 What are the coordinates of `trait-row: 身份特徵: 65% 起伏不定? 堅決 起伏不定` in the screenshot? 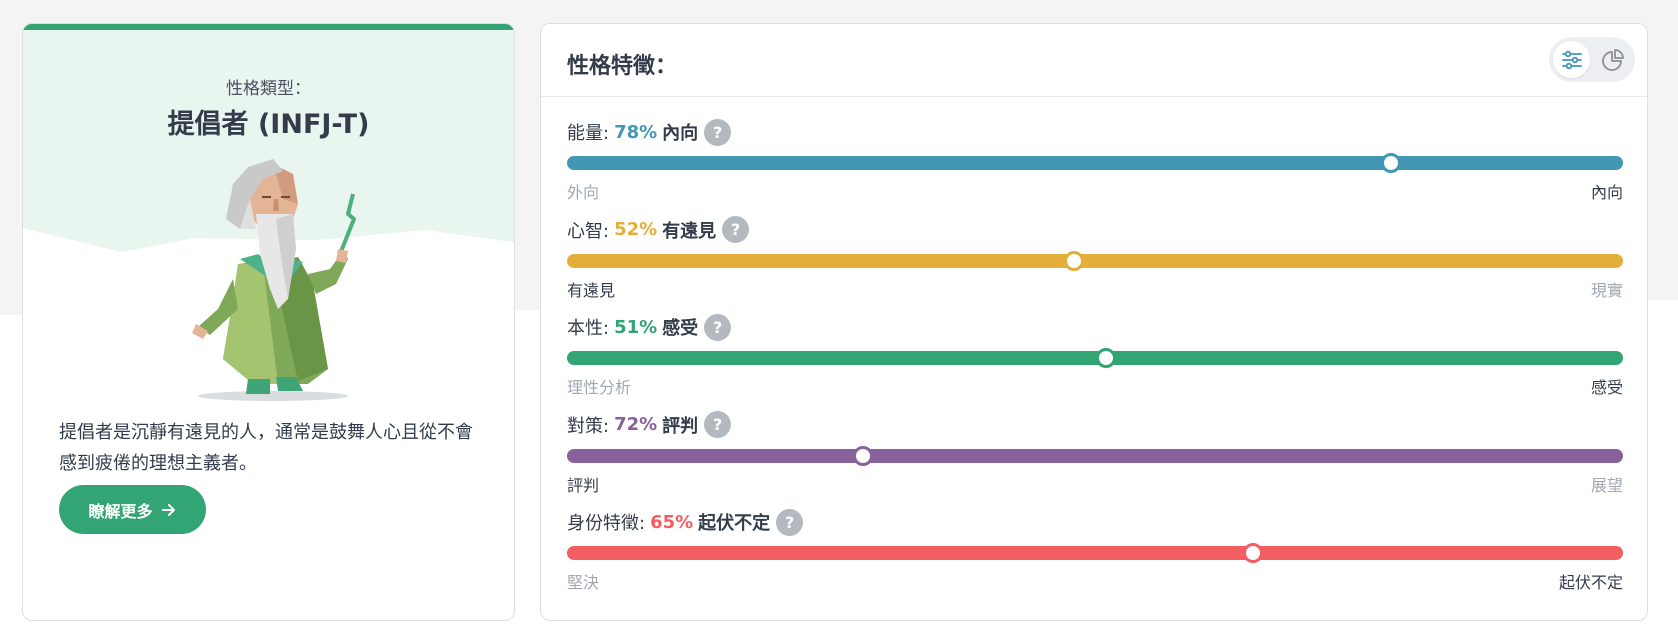 It's located at (1095, 553).